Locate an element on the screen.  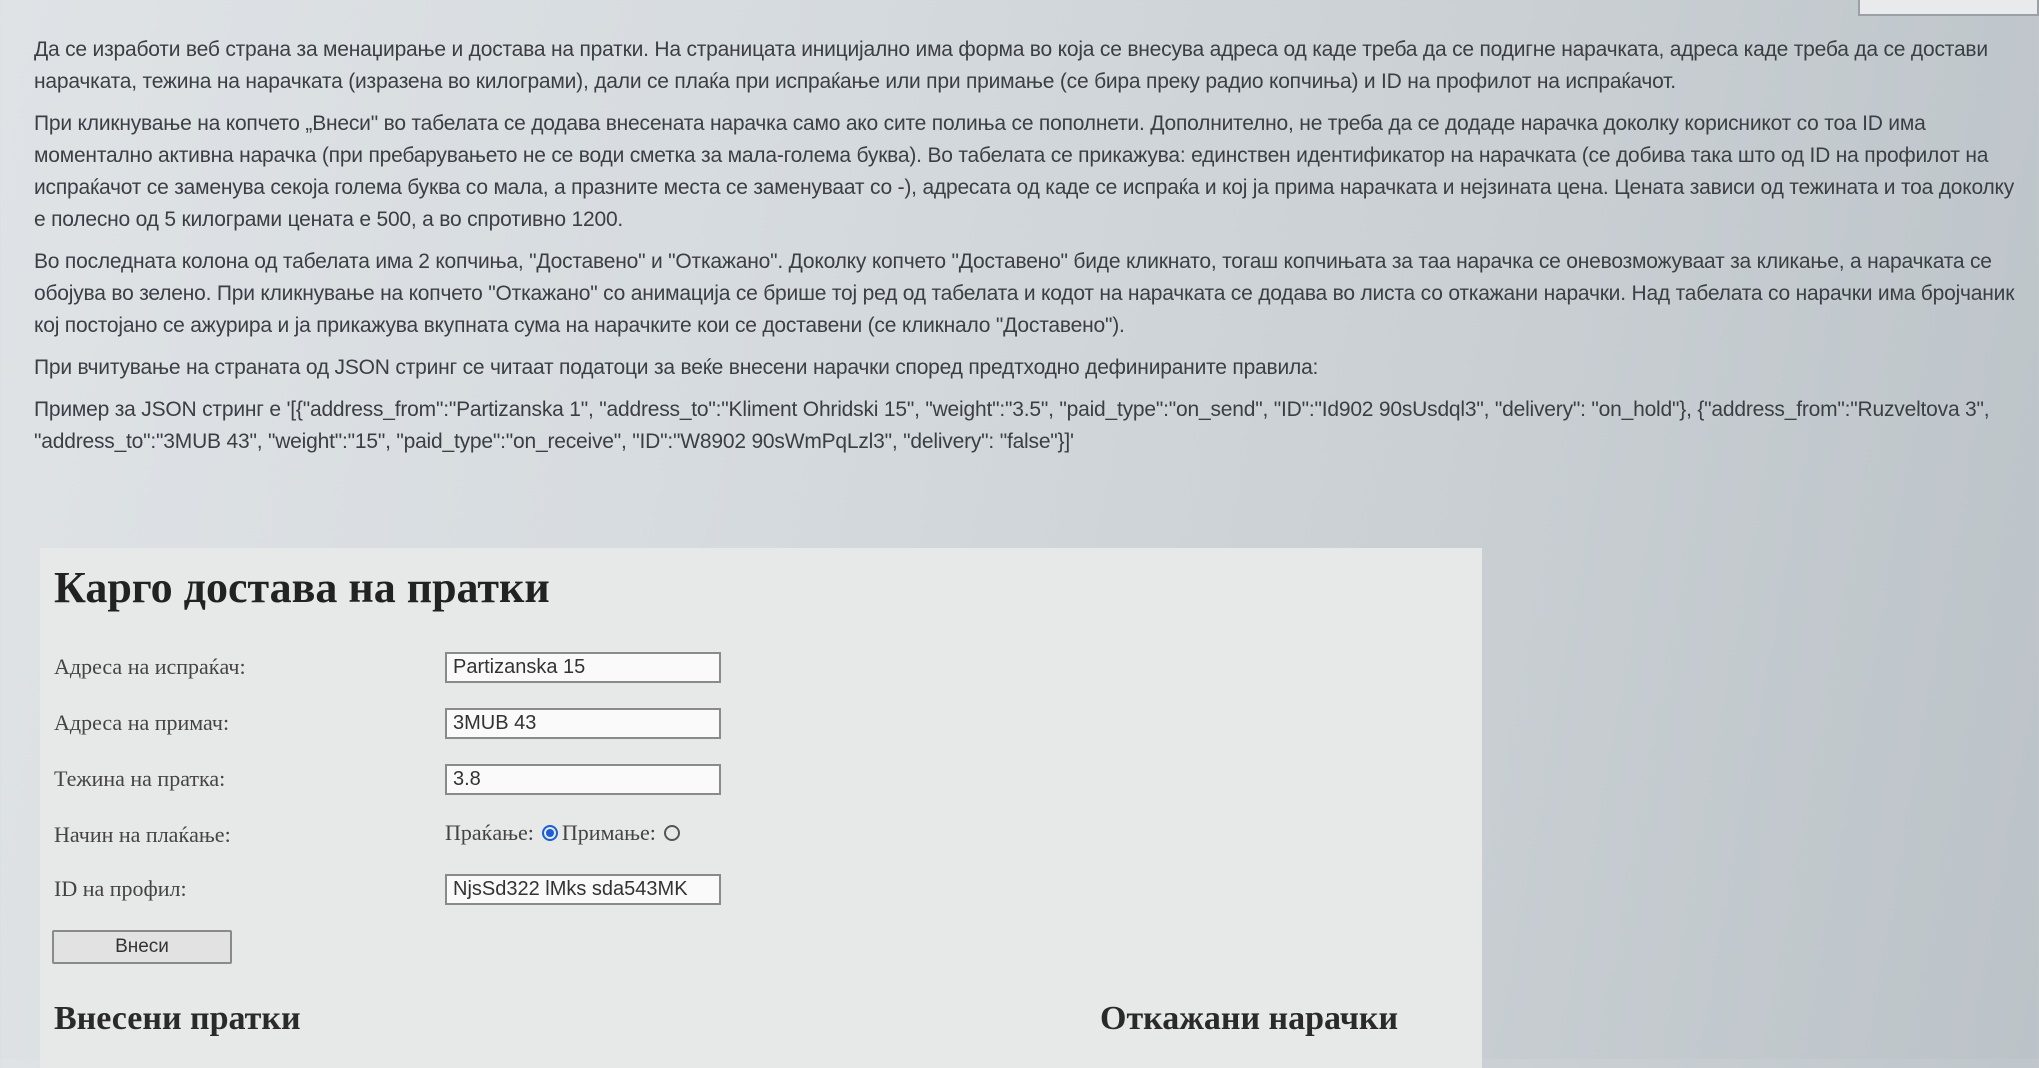
payment-send-radio is located at coordinates (549, 833).